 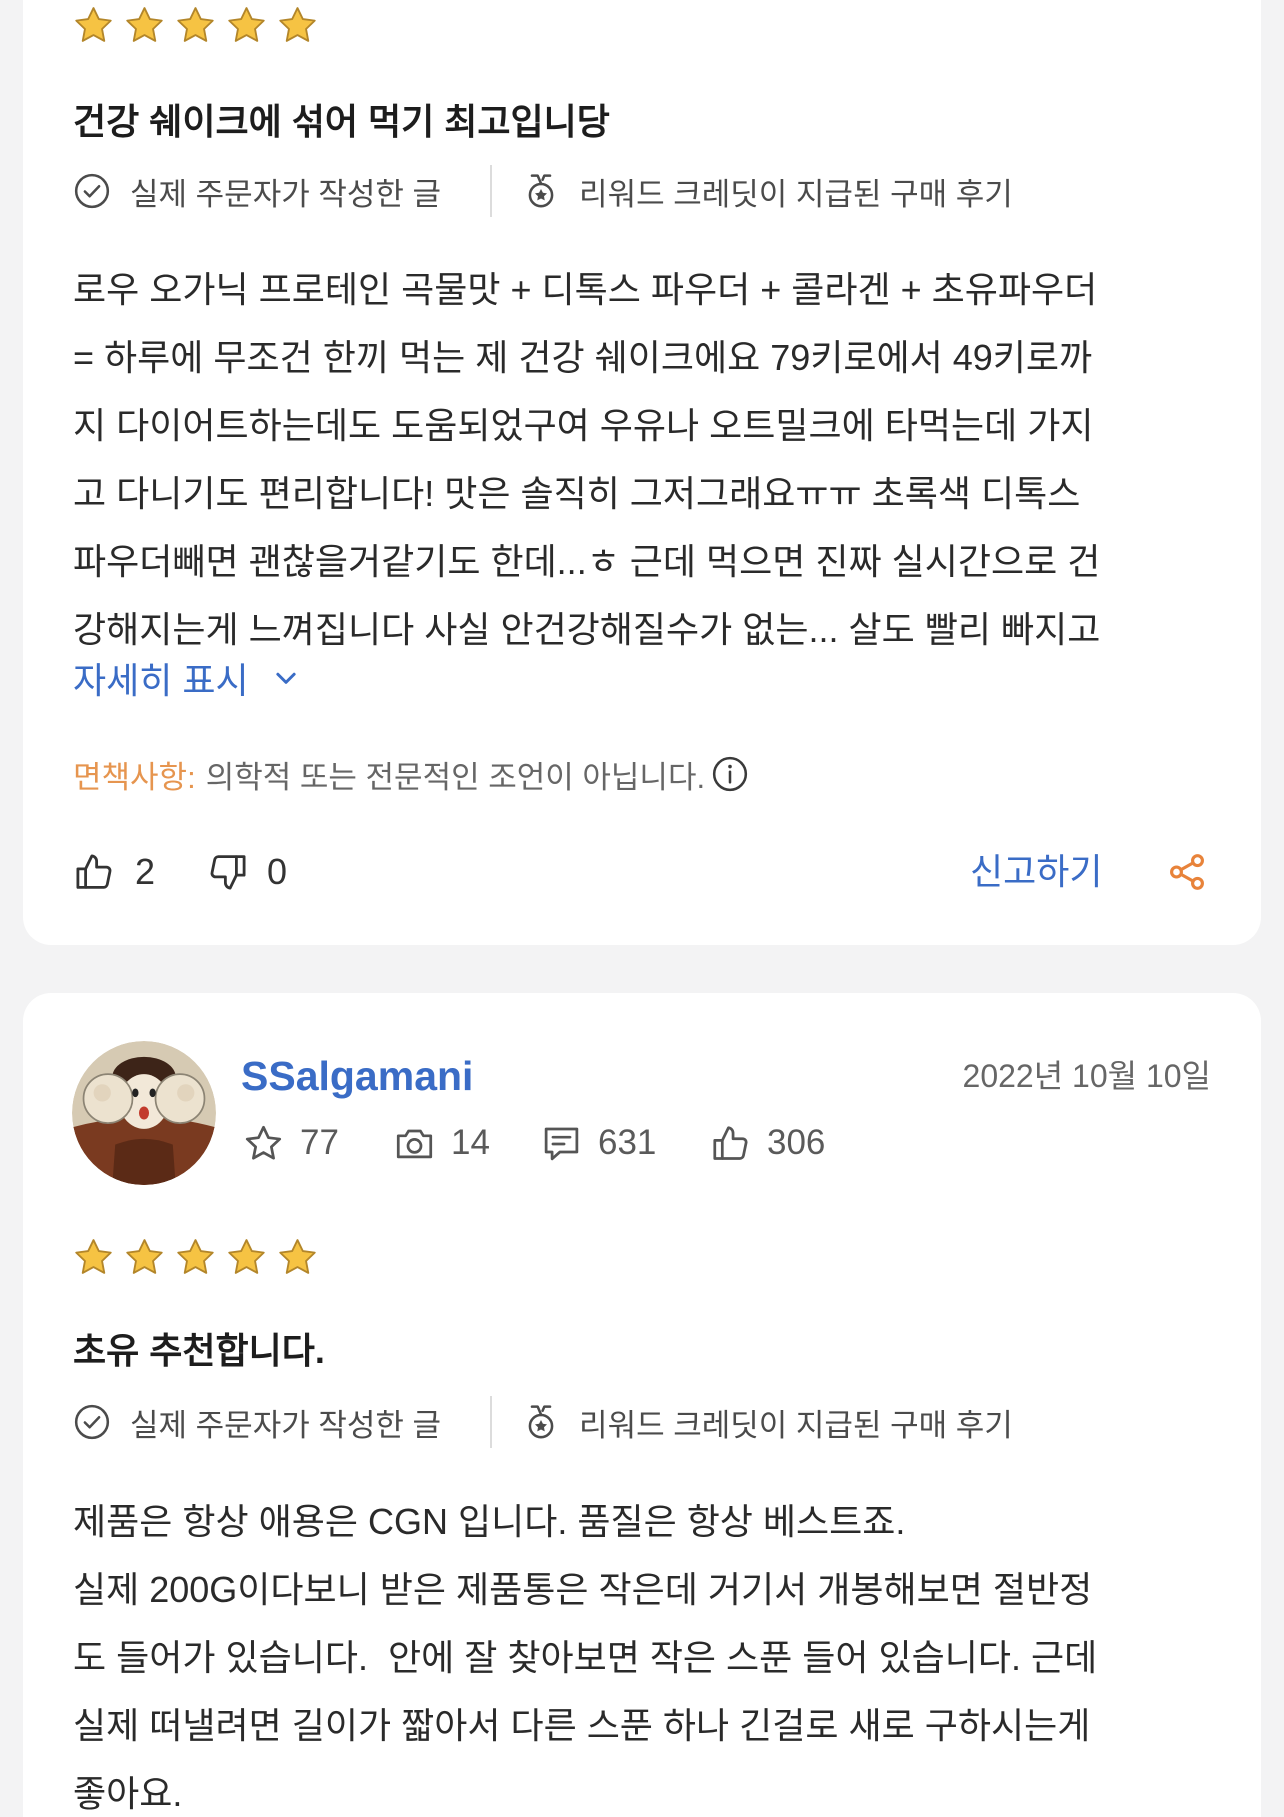 I want to click on helpful-votes: 2 0, so click(x=180, y=872).